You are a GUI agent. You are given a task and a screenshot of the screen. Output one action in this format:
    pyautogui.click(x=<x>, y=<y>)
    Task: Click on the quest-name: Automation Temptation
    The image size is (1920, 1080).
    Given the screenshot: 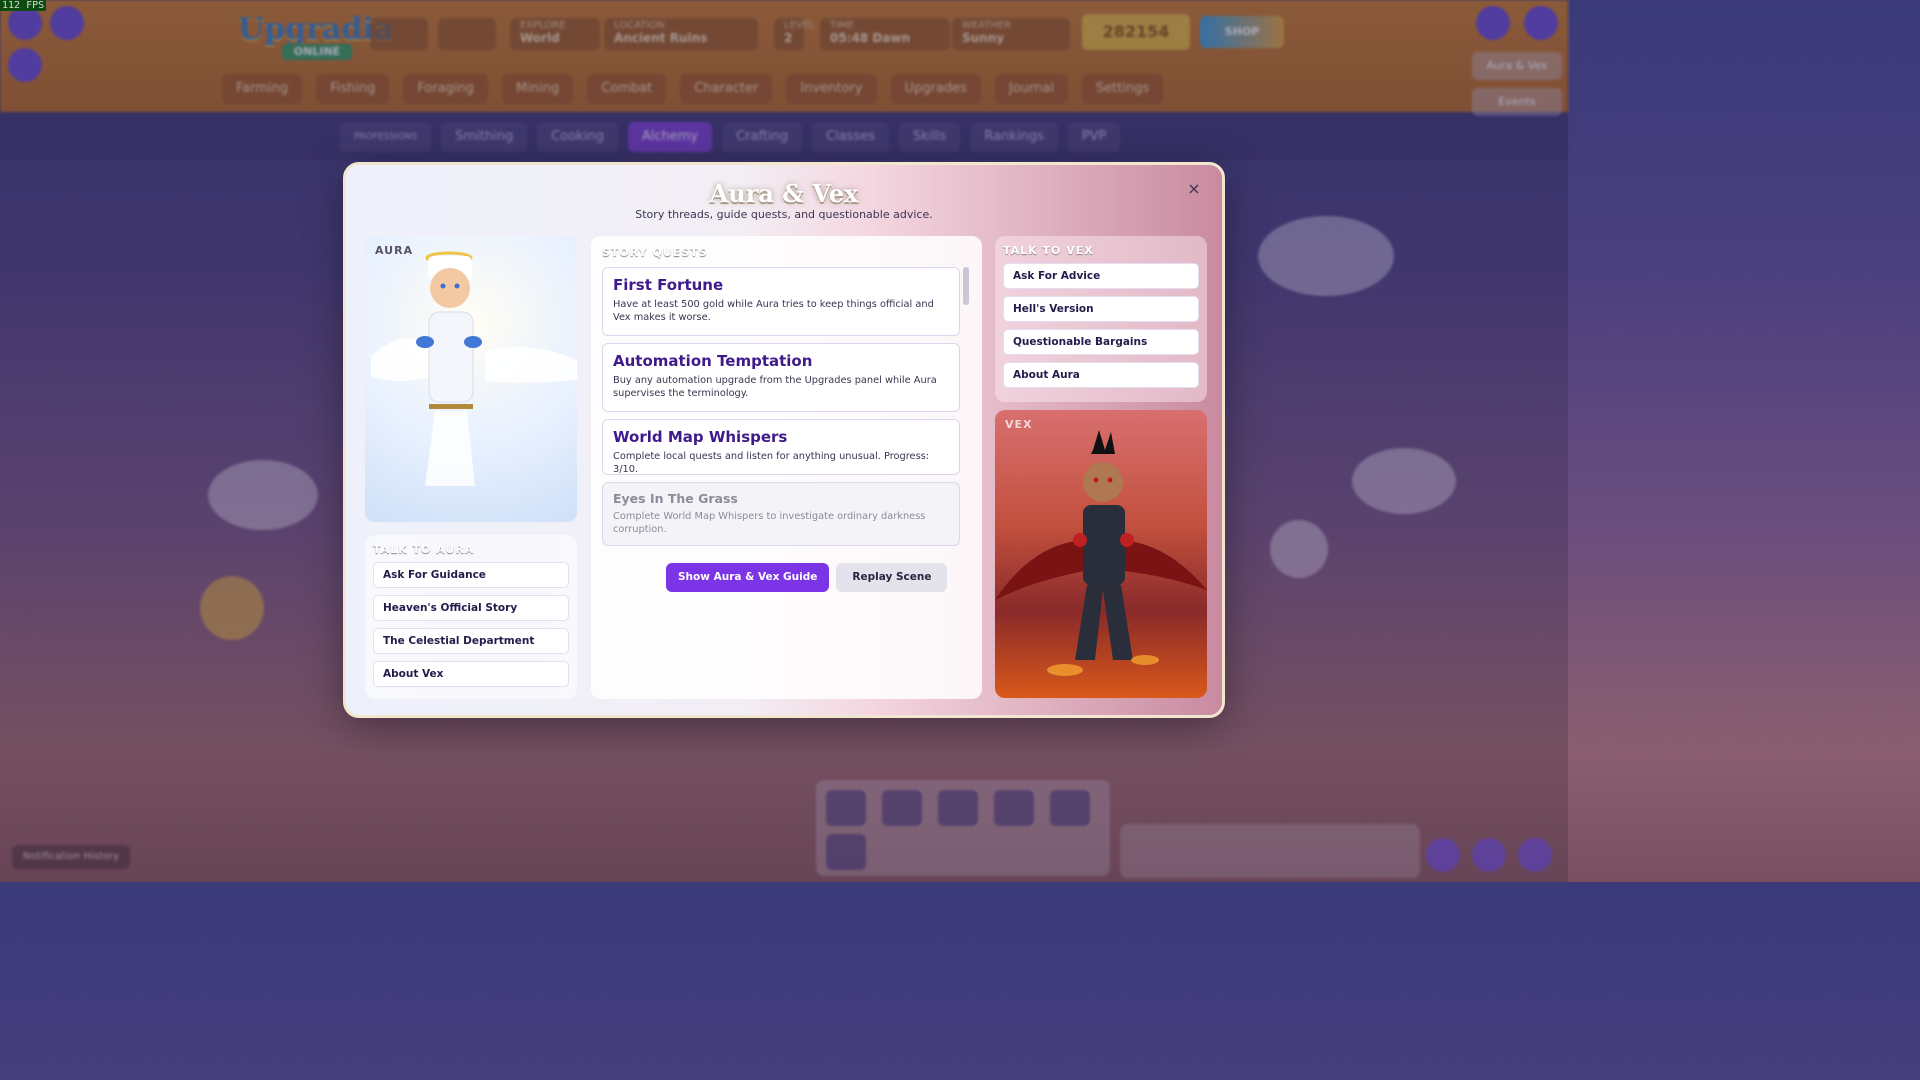 What is the action you would take?
    pyautogui.click(x=713, y=361)
    